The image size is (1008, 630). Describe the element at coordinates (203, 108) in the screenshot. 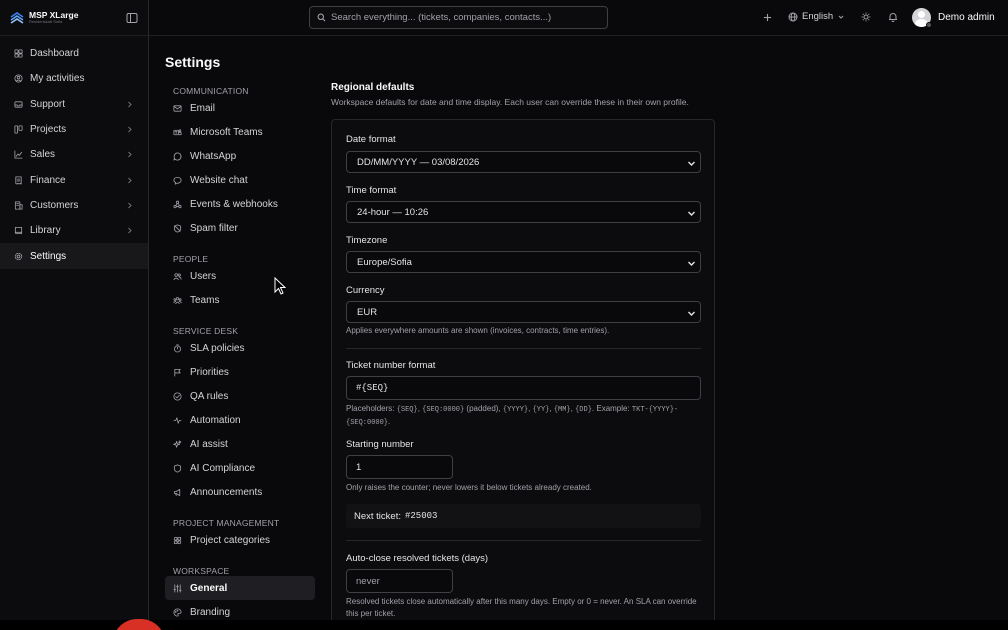

I see `subnav-item-label: Email` at that location.